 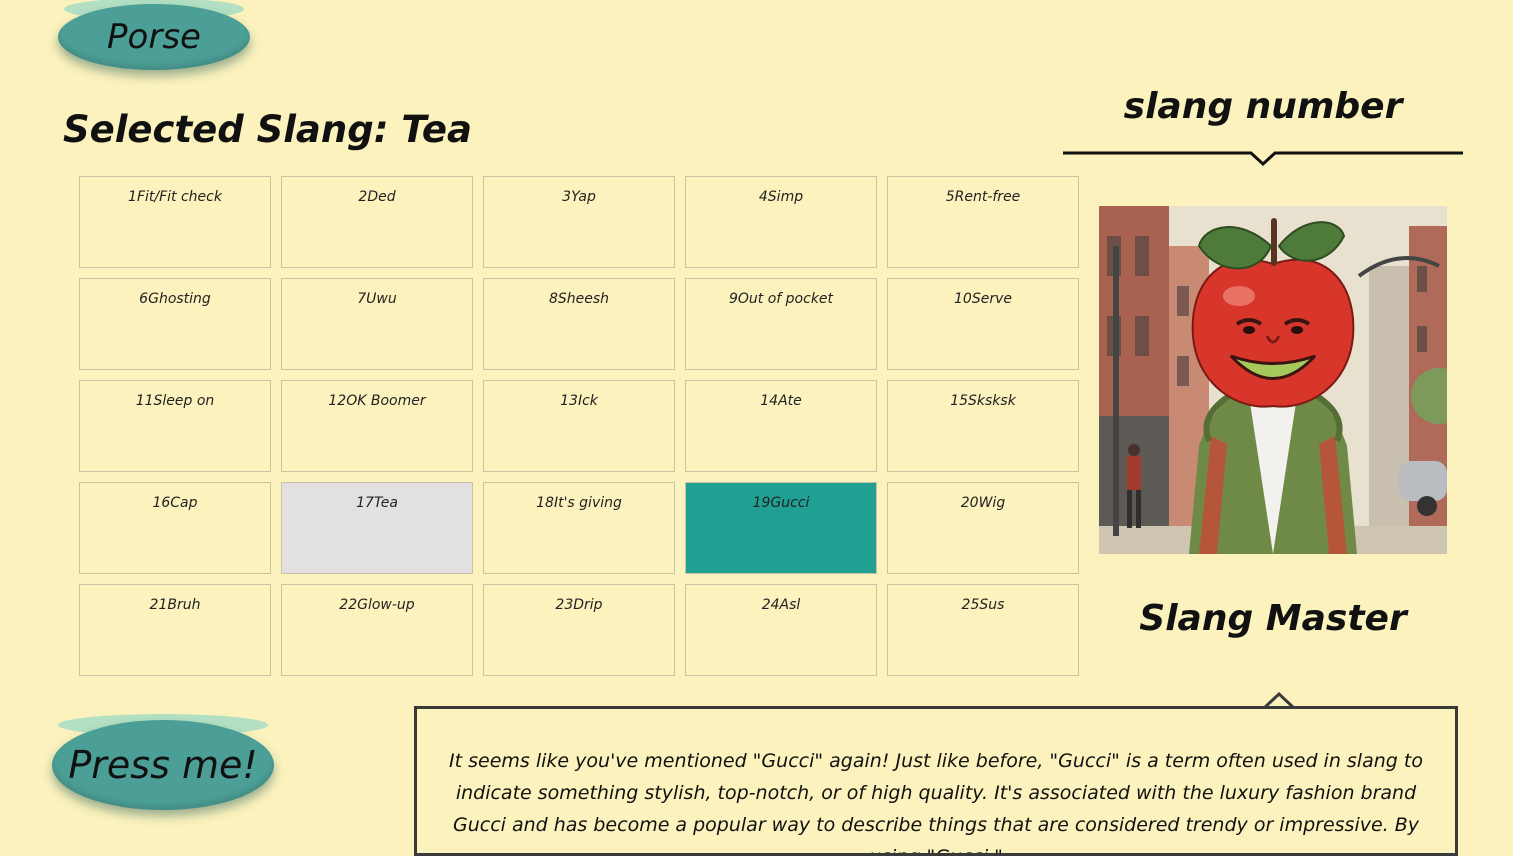 What do you see at coordinates (132, 197) in the screenshot?
I see `slang-cell-number: 1` at bounding box center [132, 197].